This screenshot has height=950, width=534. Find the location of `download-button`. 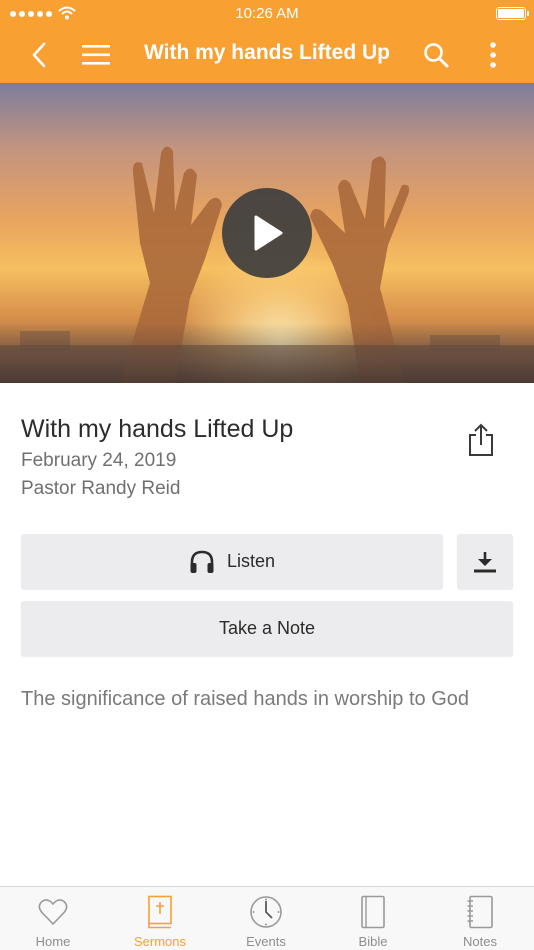

download-button is located at coordinates (485, 561).